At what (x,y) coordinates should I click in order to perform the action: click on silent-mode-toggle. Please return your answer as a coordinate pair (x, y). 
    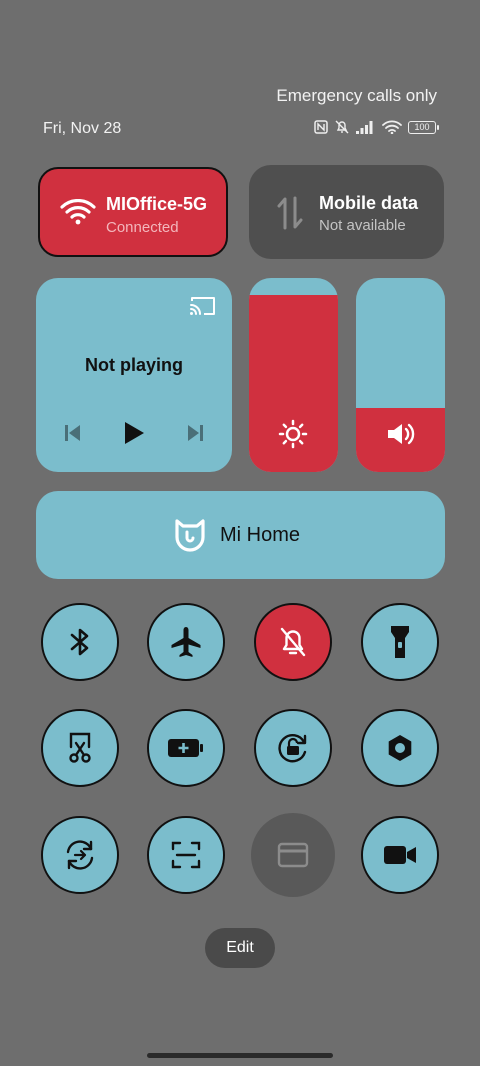
    Looking at the image, I should click on (293, 642).